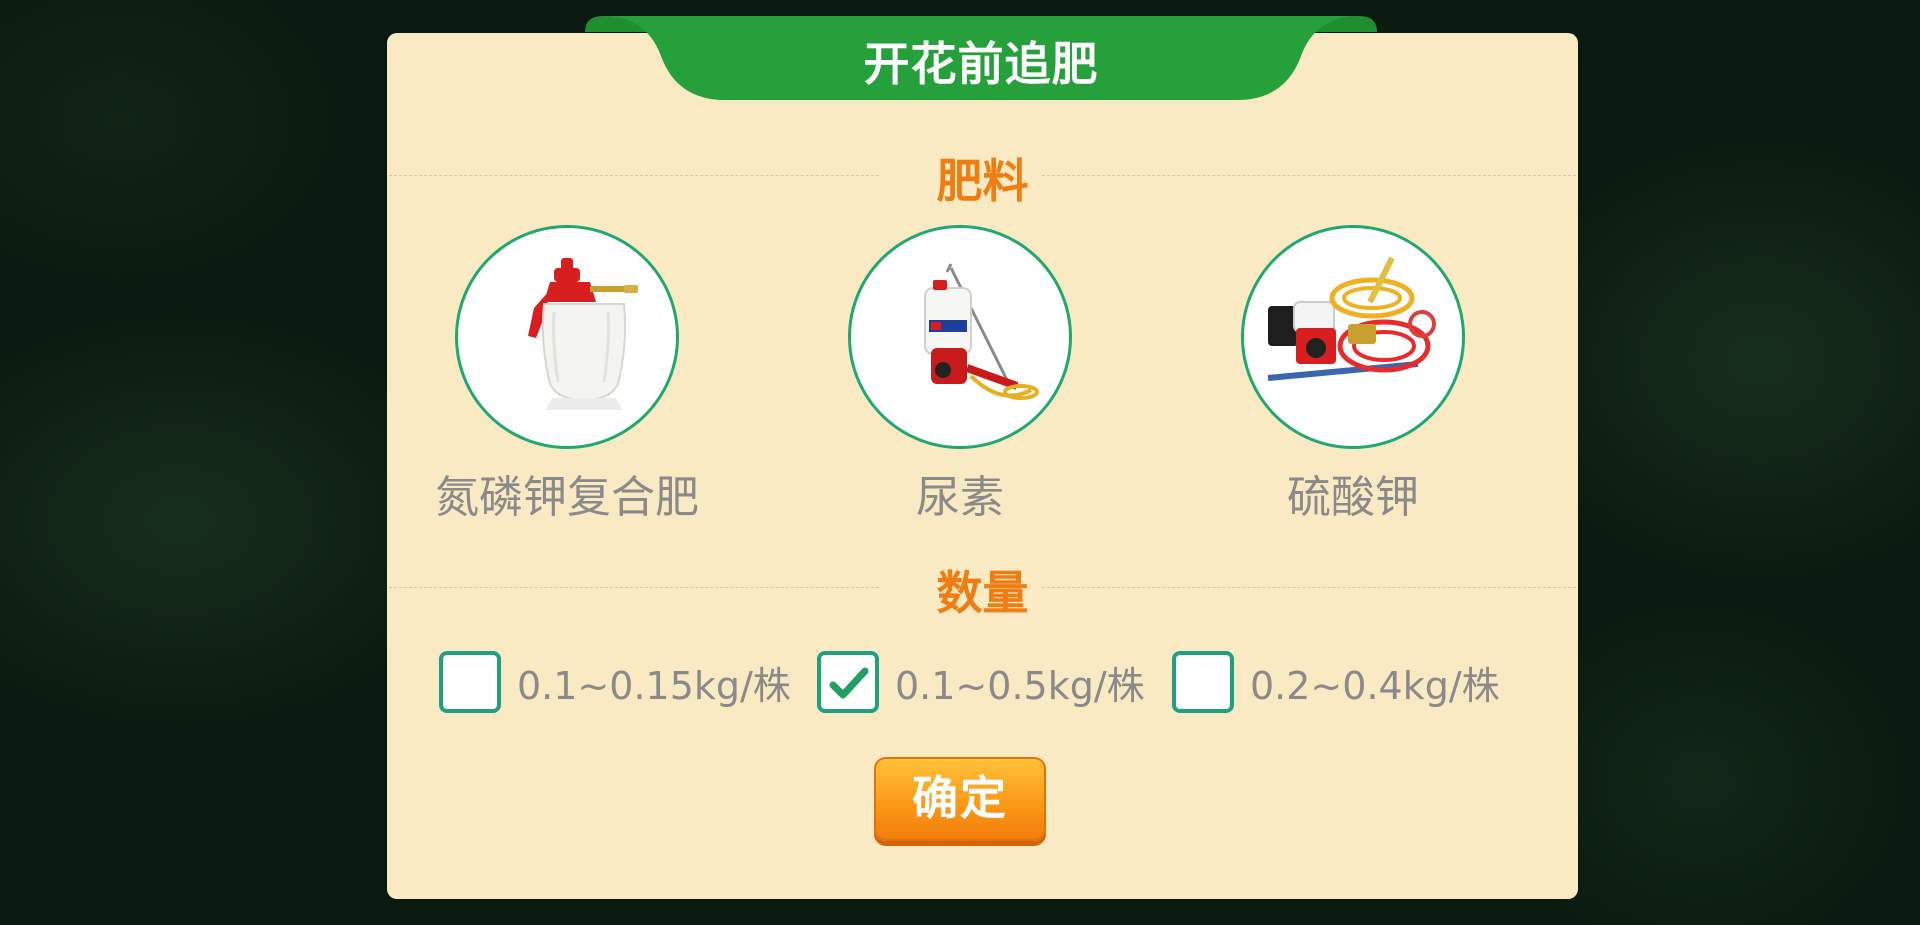 The image size is (1920, 925). Describe the element at coordinates (583, 334) in the screenshot. I see `hand-pump-sprayer-icon` at that location.